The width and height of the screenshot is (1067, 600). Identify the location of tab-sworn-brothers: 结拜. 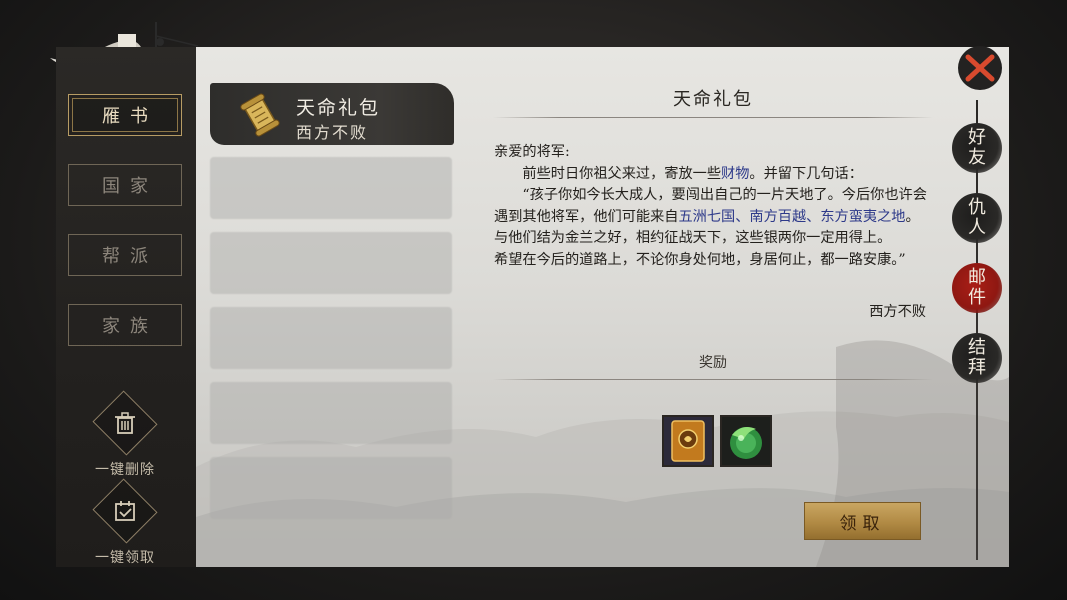
(977, 358).